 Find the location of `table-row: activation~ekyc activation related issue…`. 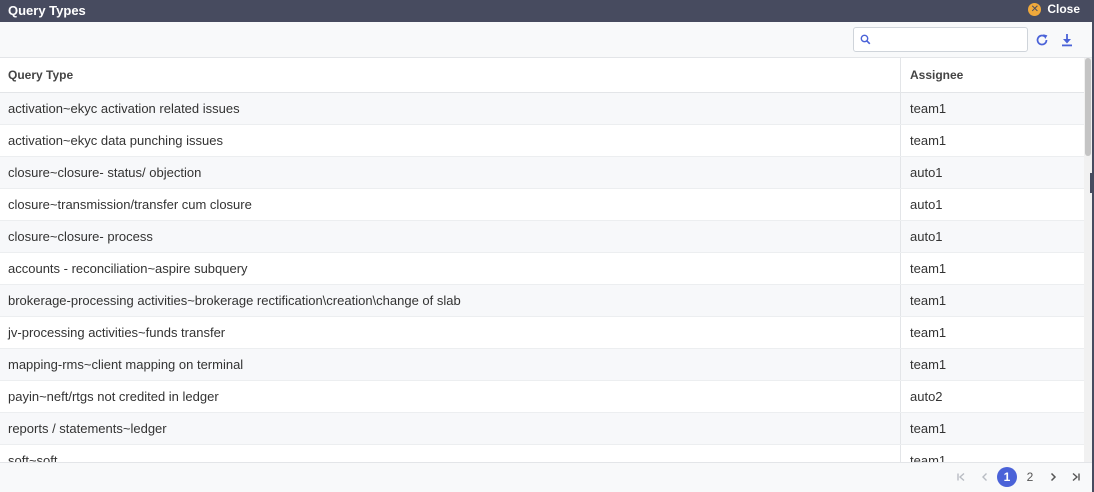

table-row: activation~ekyc activation related issue… is located at coordinates (542, 109).